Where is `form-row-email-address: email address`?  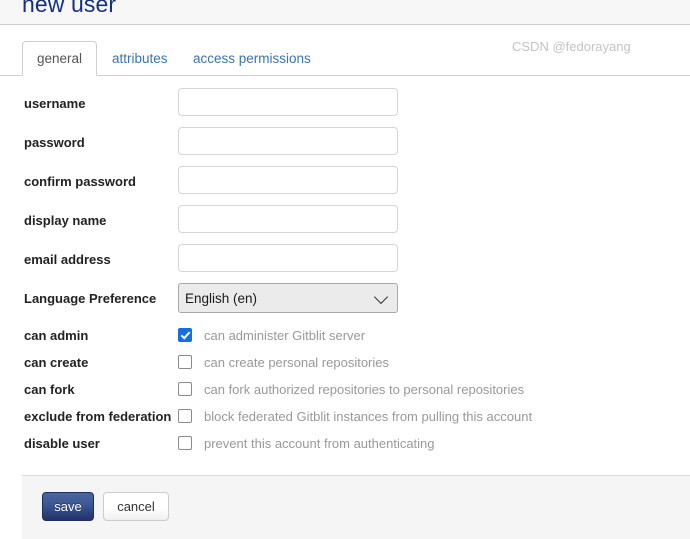
form-row-email-address: email address is located at coordinates (345, 261).